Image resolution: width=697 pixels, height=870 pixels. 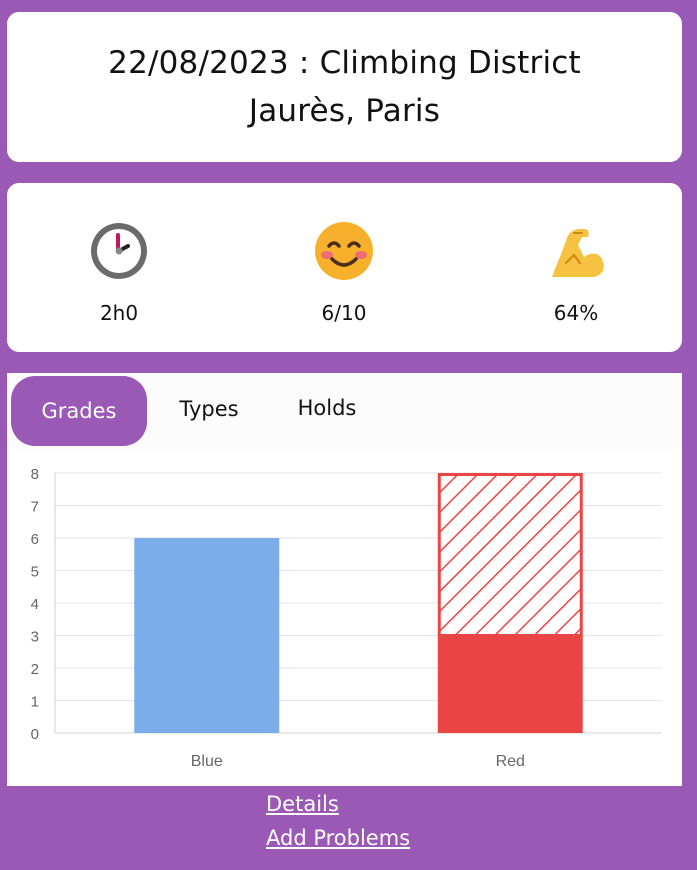 What do you see at coordinates (35, 604) in the screenshot?
I see `y-tick-label: 4` at bounding box center [35, 604].